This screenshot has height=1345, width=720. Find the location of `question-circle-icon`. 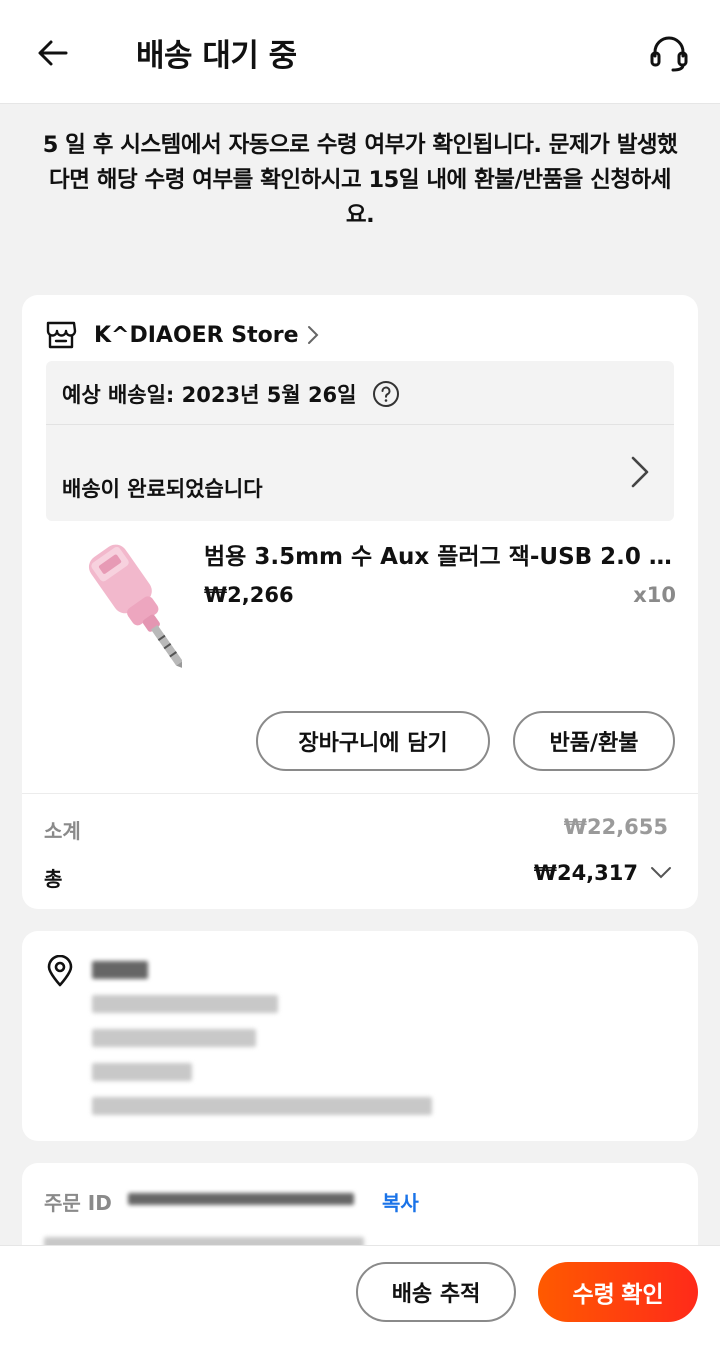

question-circle-icon is located at coordinates (386, 394).